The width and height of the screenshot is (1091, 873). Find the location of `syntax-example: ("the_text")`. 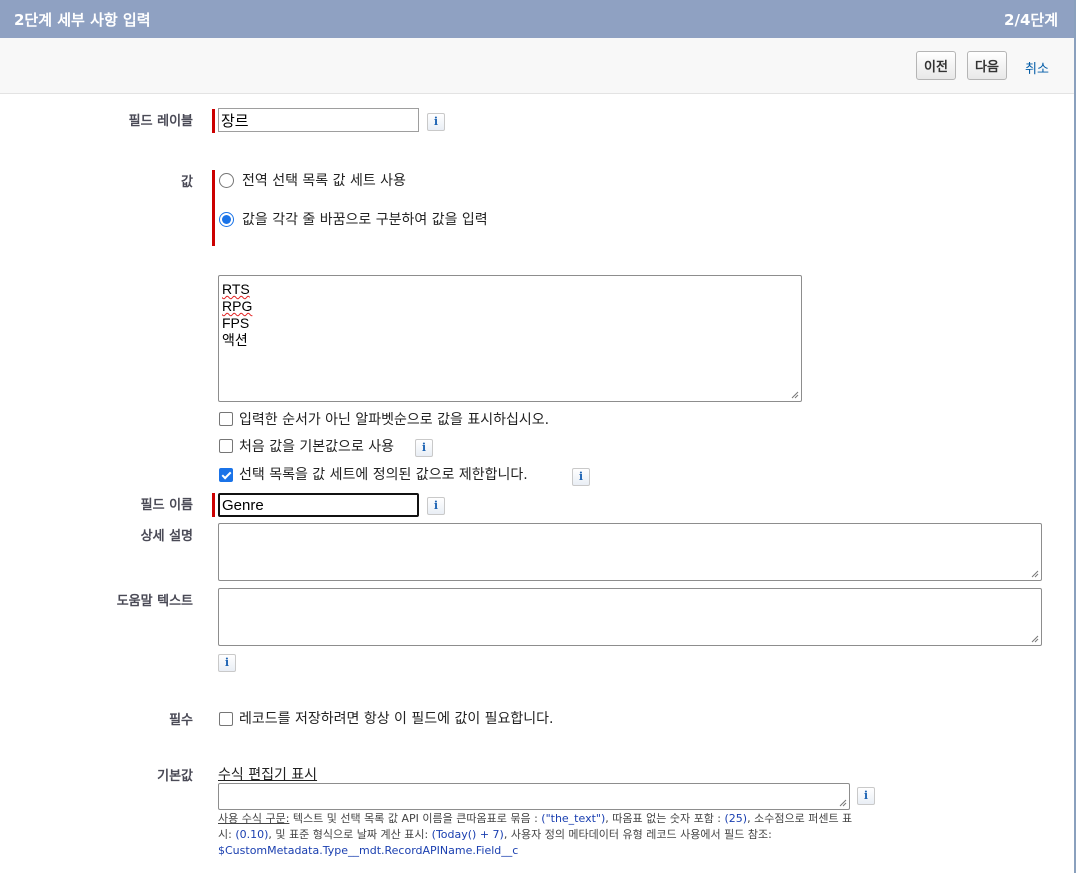

syntax-example: ("the_text") is located at coordinates (573, 818).